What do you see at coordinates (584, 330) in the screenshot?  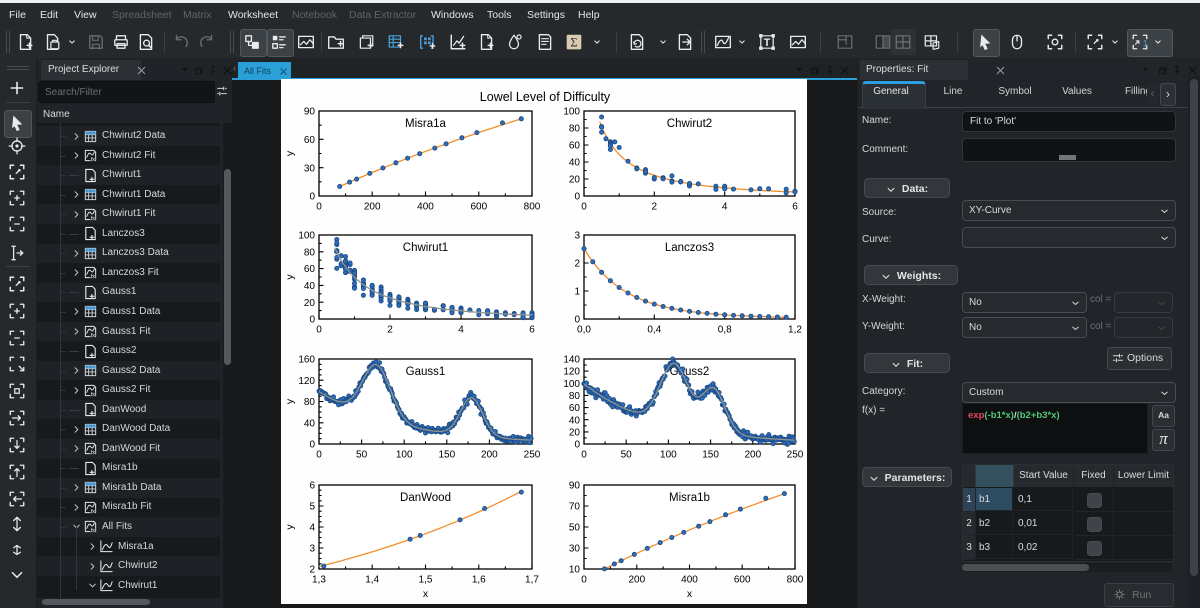 I see `svg-text: 0,0` at bounding box center [584, 330].